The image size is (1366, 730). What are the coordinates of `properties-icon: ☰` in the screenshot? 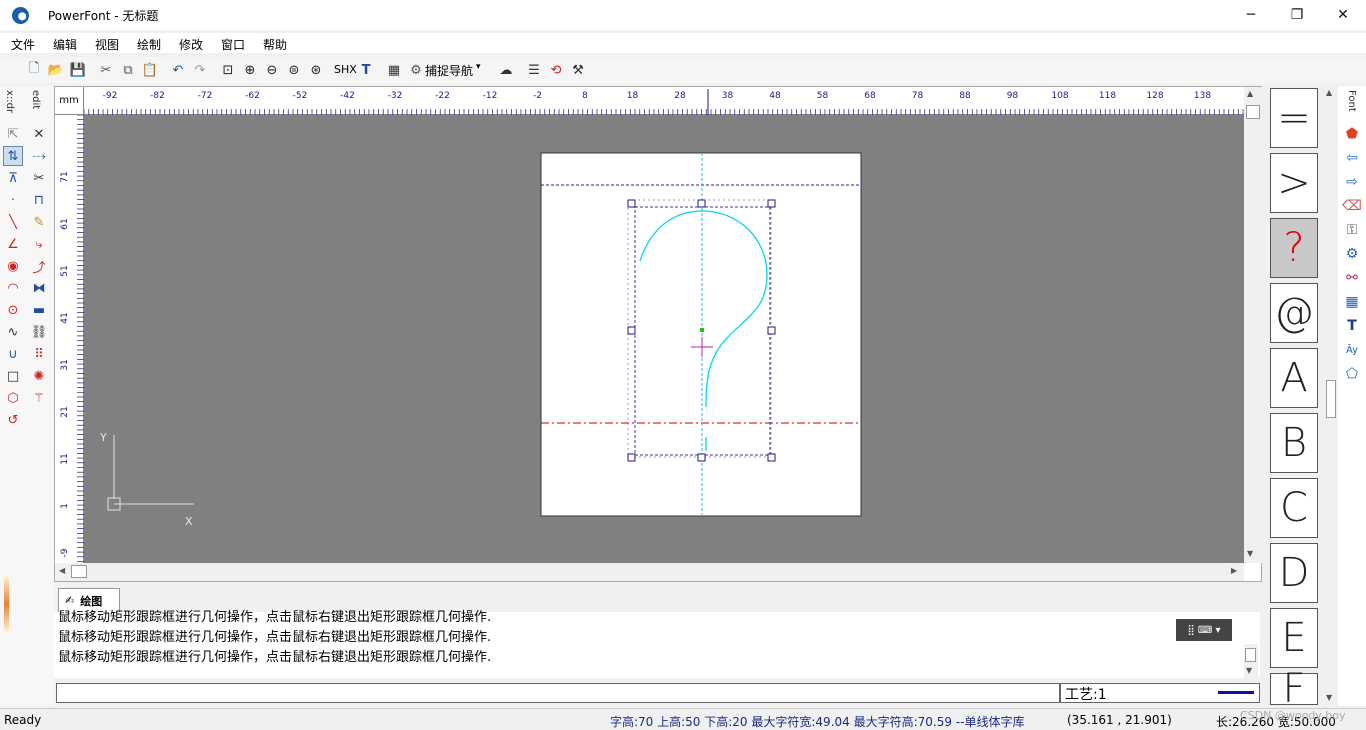 It's located at (534, 70).